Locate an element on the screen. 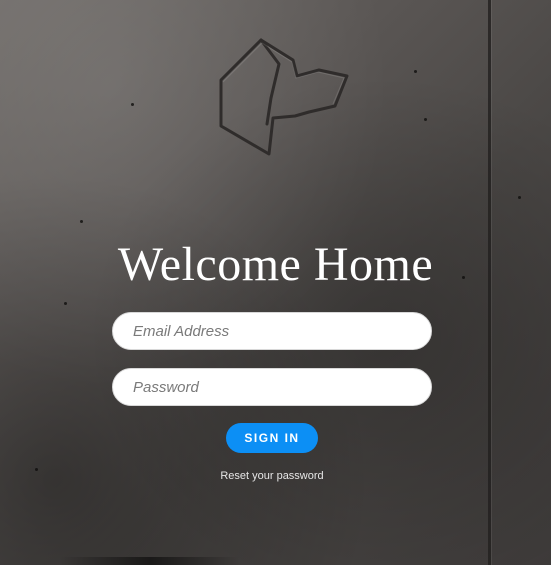 This screenshot has height=565, width=551. bottom-shadow is located at coordinates (150, 561).